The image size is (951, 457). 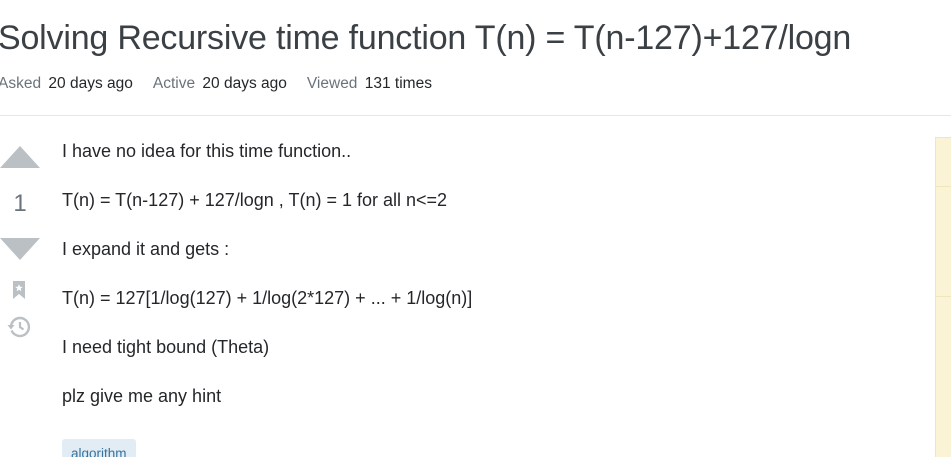 What do you see at coordinates (20, 203) in the screenshot?
I see `vote-count: 1` at bounding box center [20, 203].